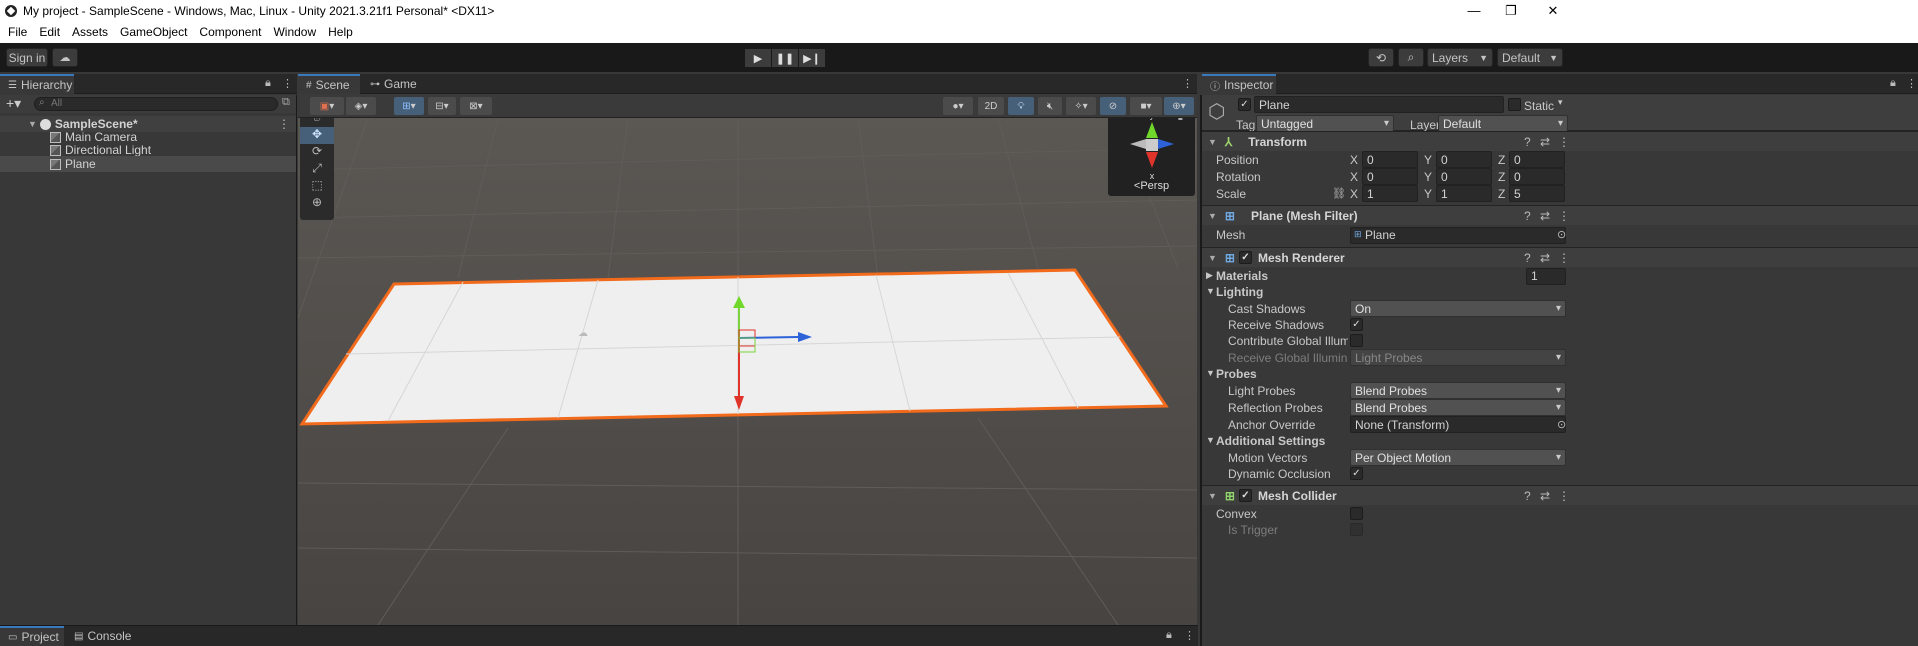 Image resolution: width=1918 pixels, height=646 pixels. Describe the element at coordinates (1458, 424) in the screenshot. I see `anchor-override-field: None (Transform)` at that location.